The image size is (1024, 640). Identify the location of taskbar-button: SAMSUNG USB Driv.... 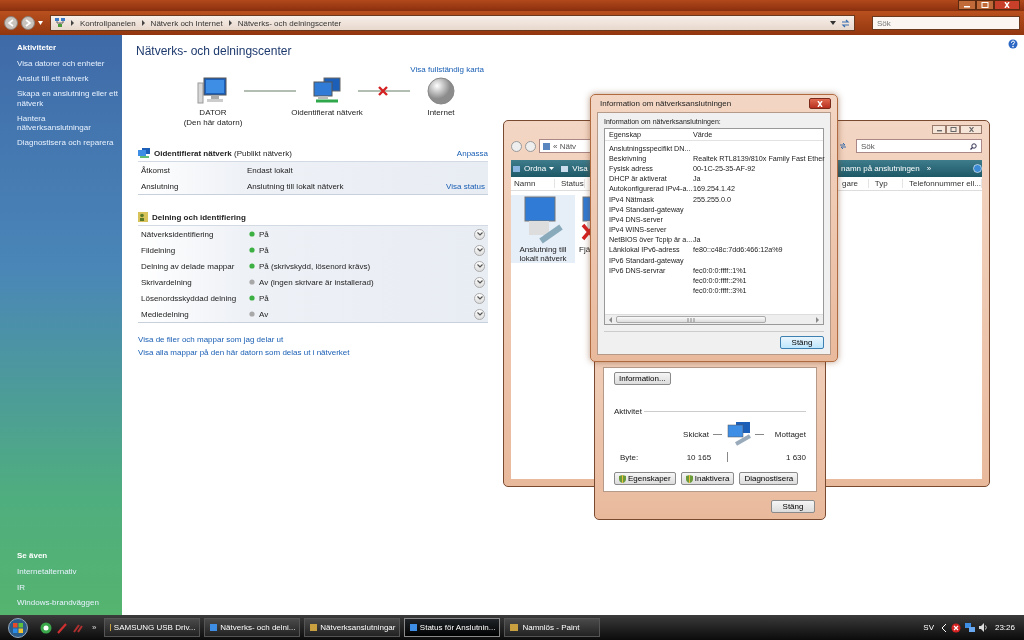
(152, 627).